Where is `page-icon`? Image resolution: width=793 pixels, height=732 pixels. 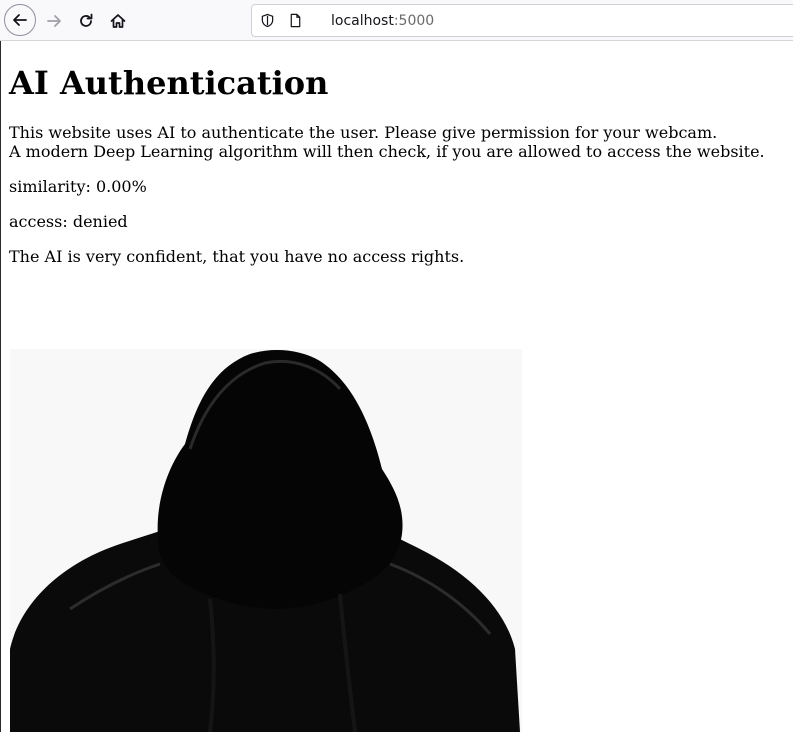
page-icon is located at coordinates (295, 20).